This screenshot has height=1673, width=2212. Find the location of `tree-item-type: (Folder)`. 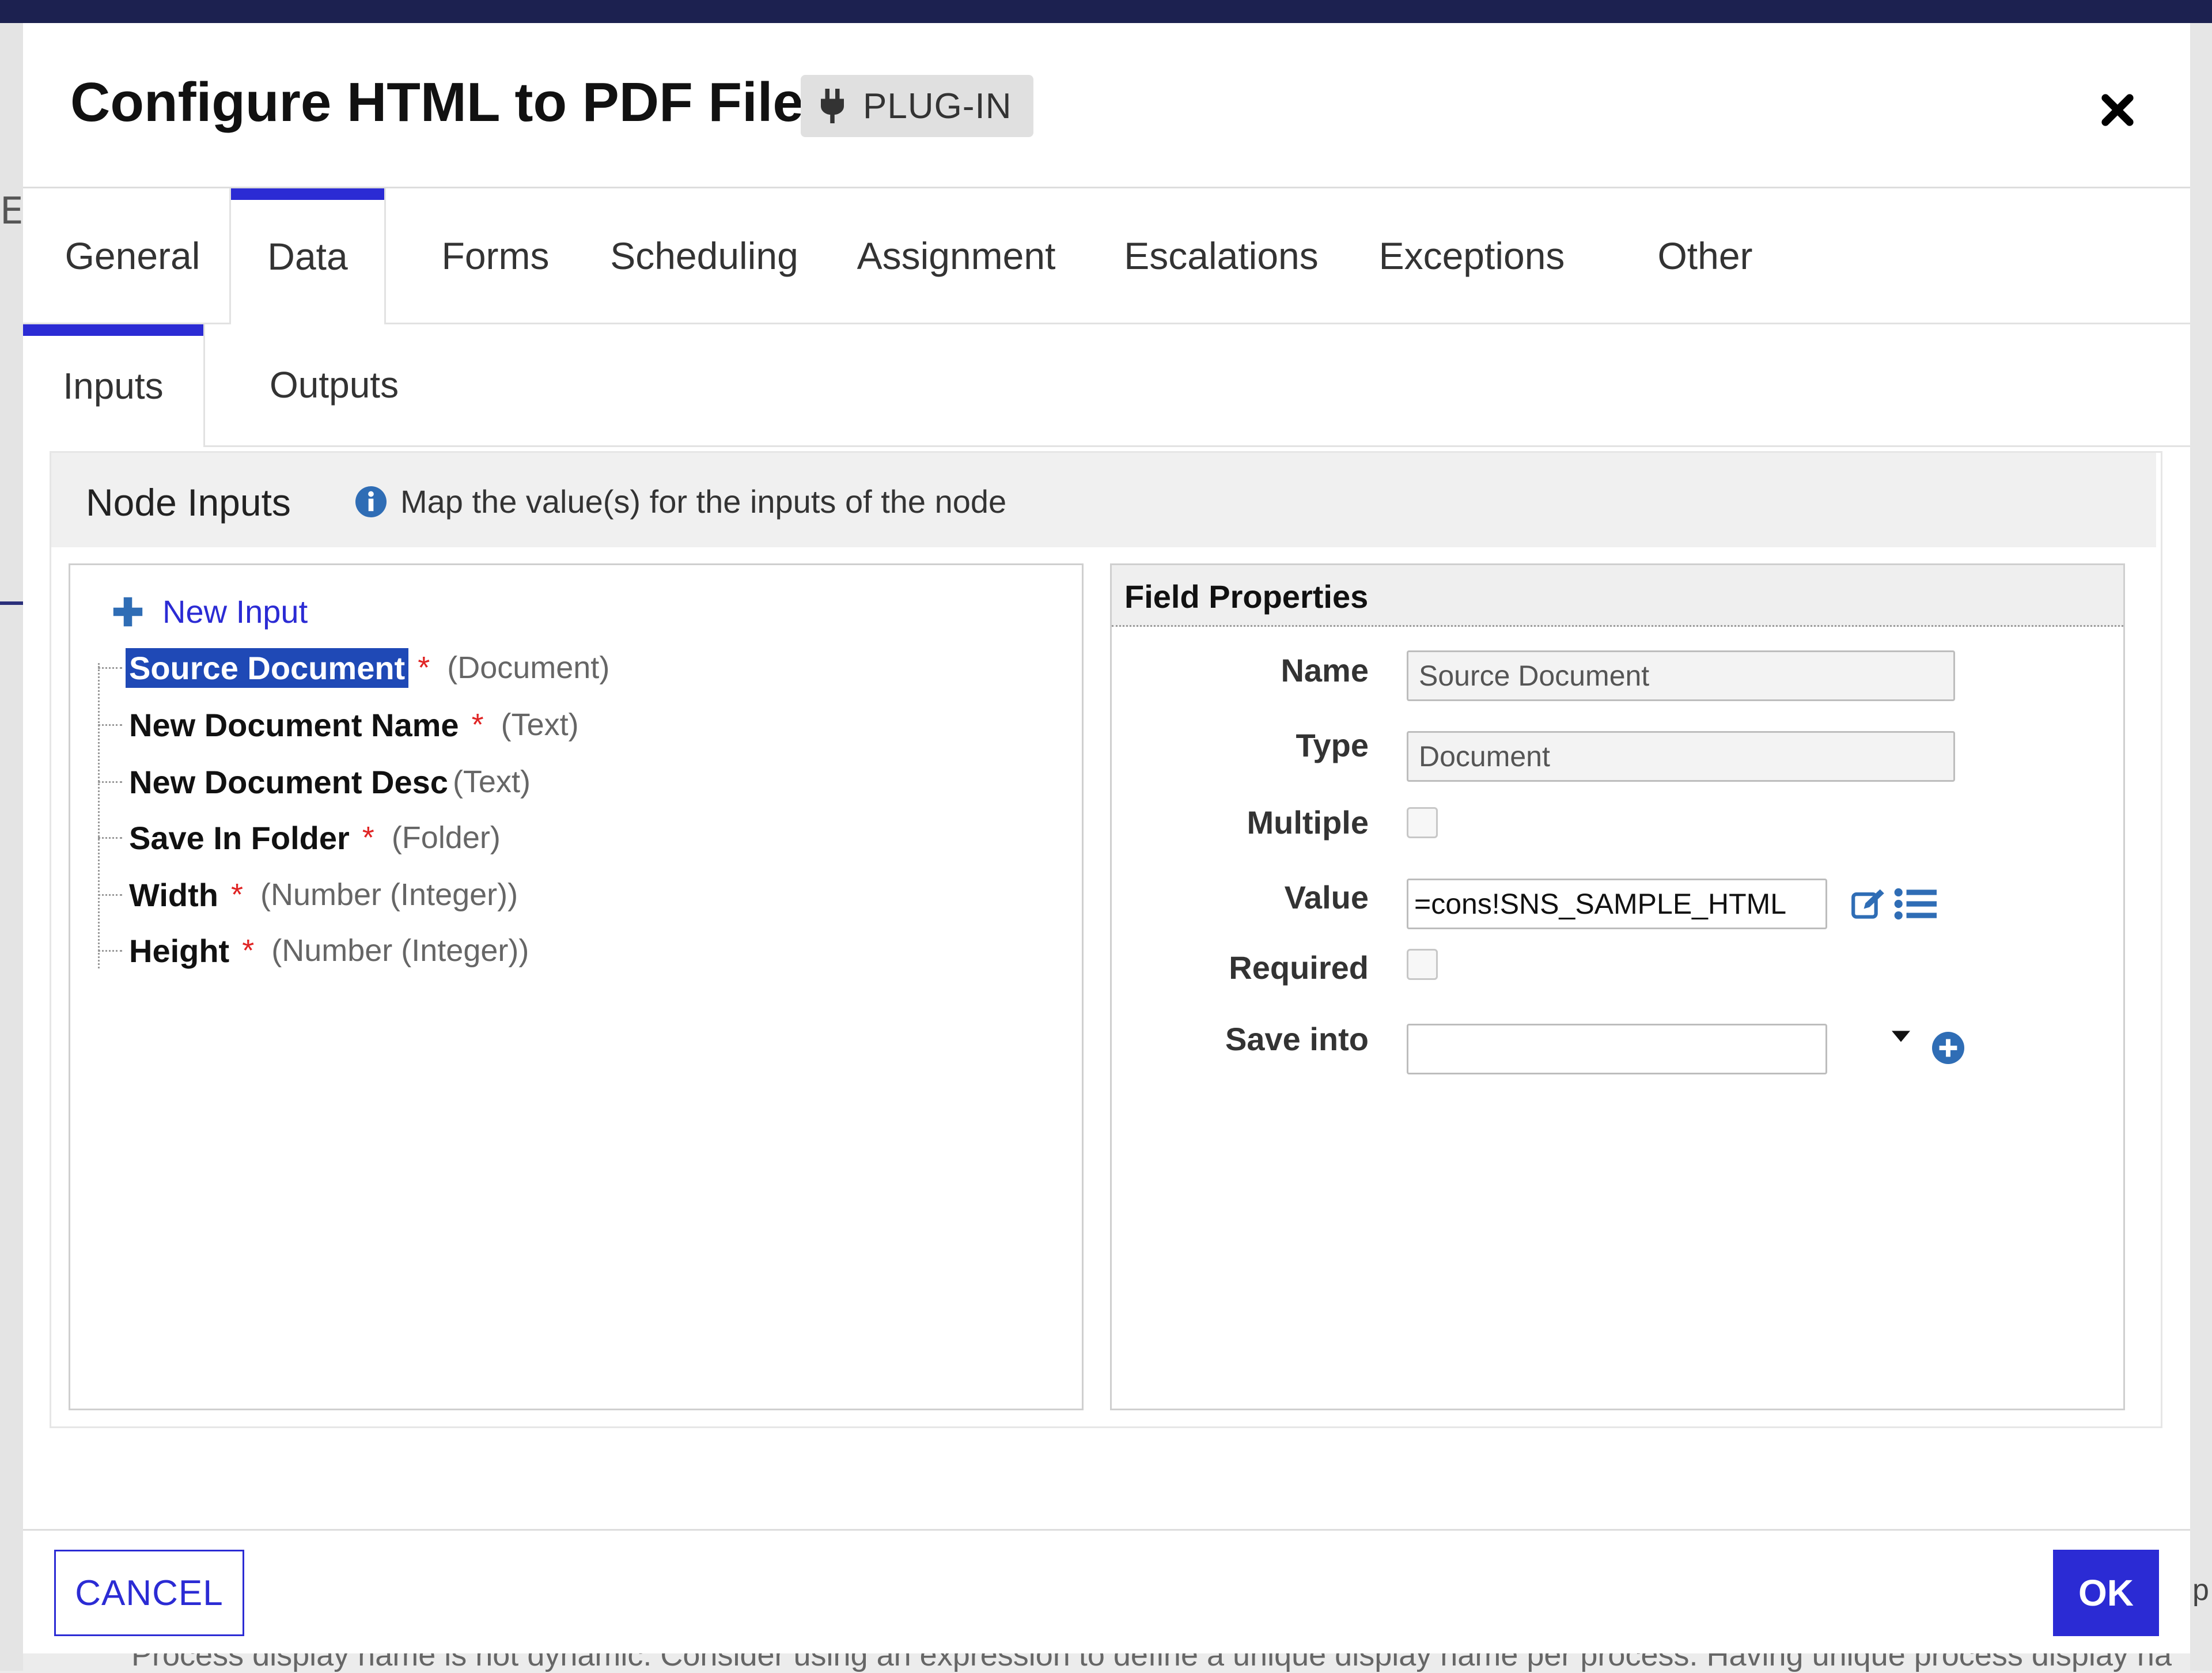

tree-item-type: (Folder) is located at coordinates (446, 837).